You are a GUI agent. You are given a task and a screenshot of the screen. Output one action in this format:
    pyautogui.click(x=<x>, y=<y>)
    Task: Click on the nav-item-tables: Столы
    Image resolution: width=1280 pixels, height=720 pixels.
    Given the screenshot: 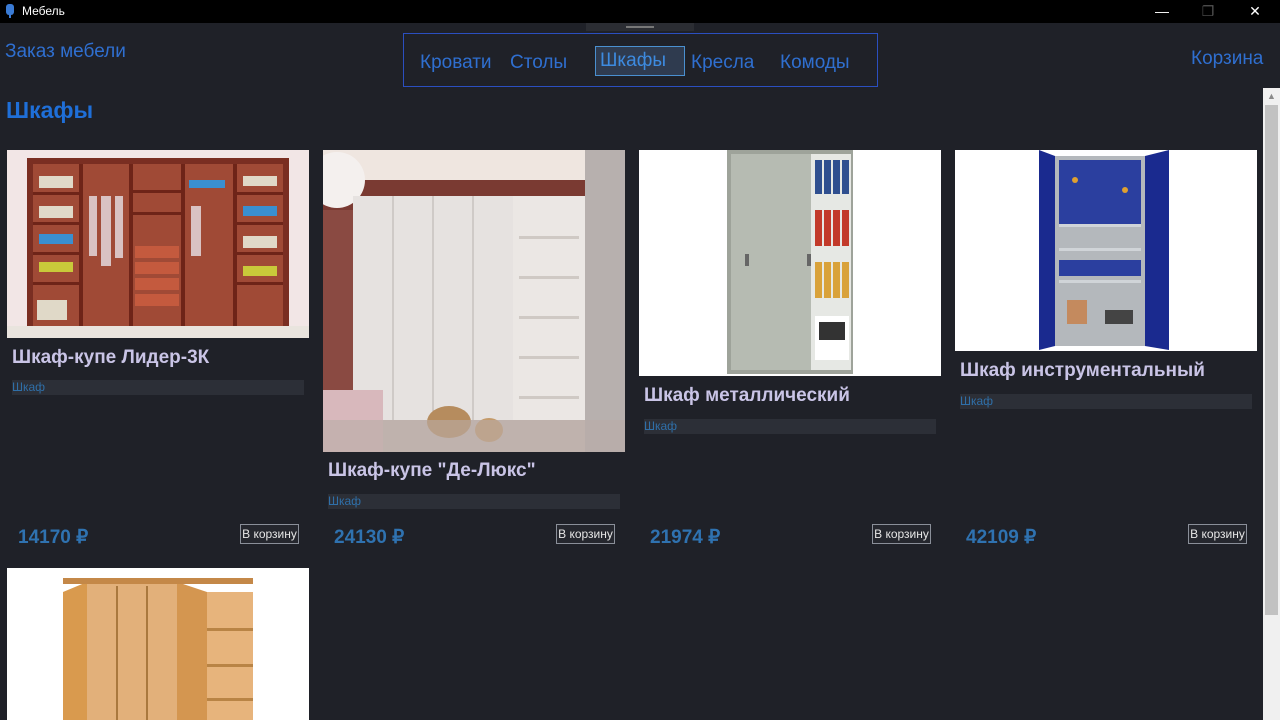 What is the action you would take?
    pyautogui.click(x=538, y=63)
    